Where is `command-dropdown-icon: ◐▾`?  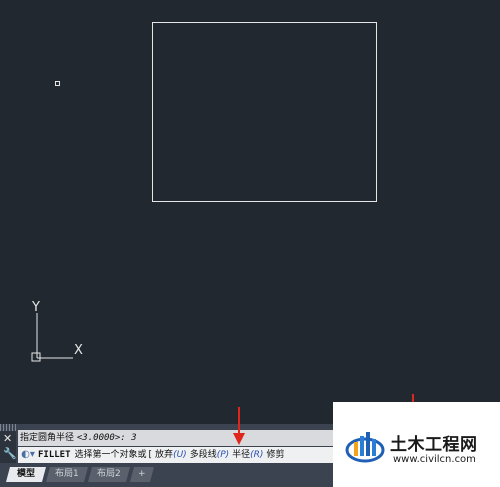
command-dropdown-icon: ◐▾ is located at coordinates (28, 455).